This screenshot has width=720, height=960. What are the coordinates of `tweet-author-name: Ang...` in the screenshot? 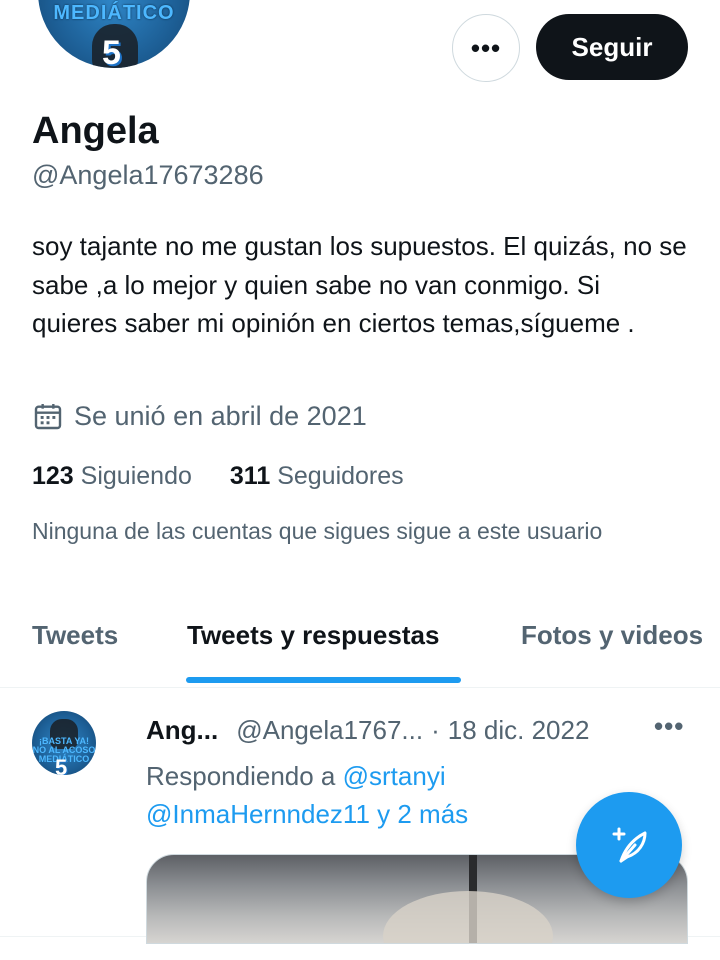 It's located at (182, 730).